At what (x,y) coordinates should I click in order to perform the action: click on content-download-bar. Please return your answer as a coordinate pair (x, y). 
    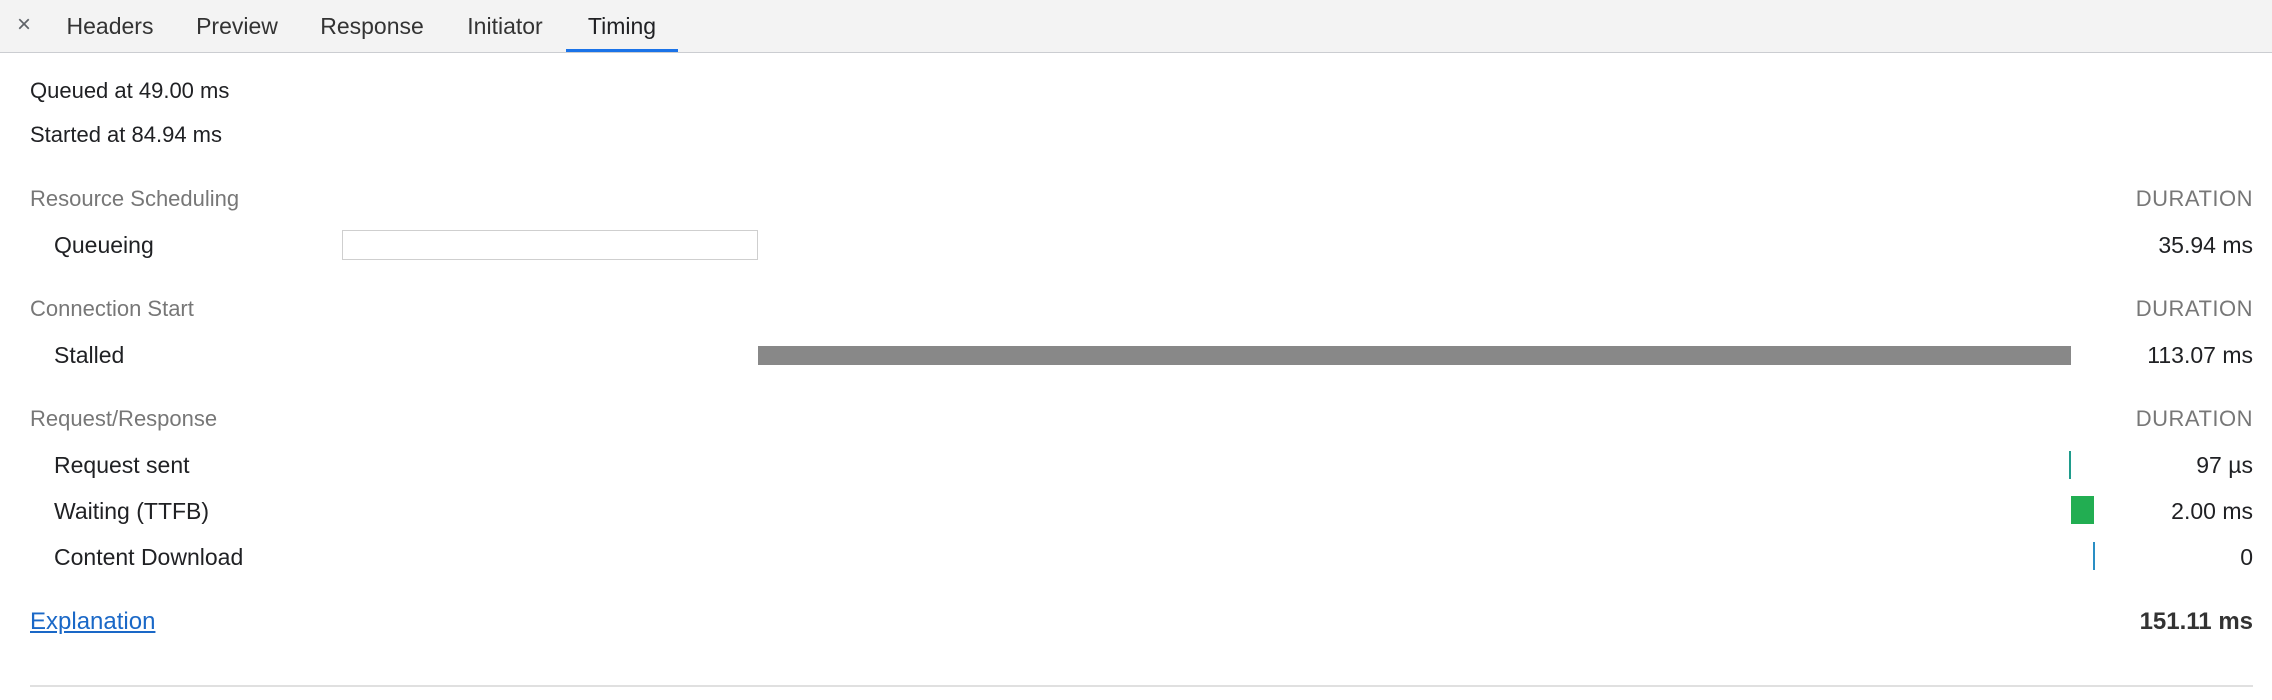
    Looking at the image, I should click on (2094, 556).